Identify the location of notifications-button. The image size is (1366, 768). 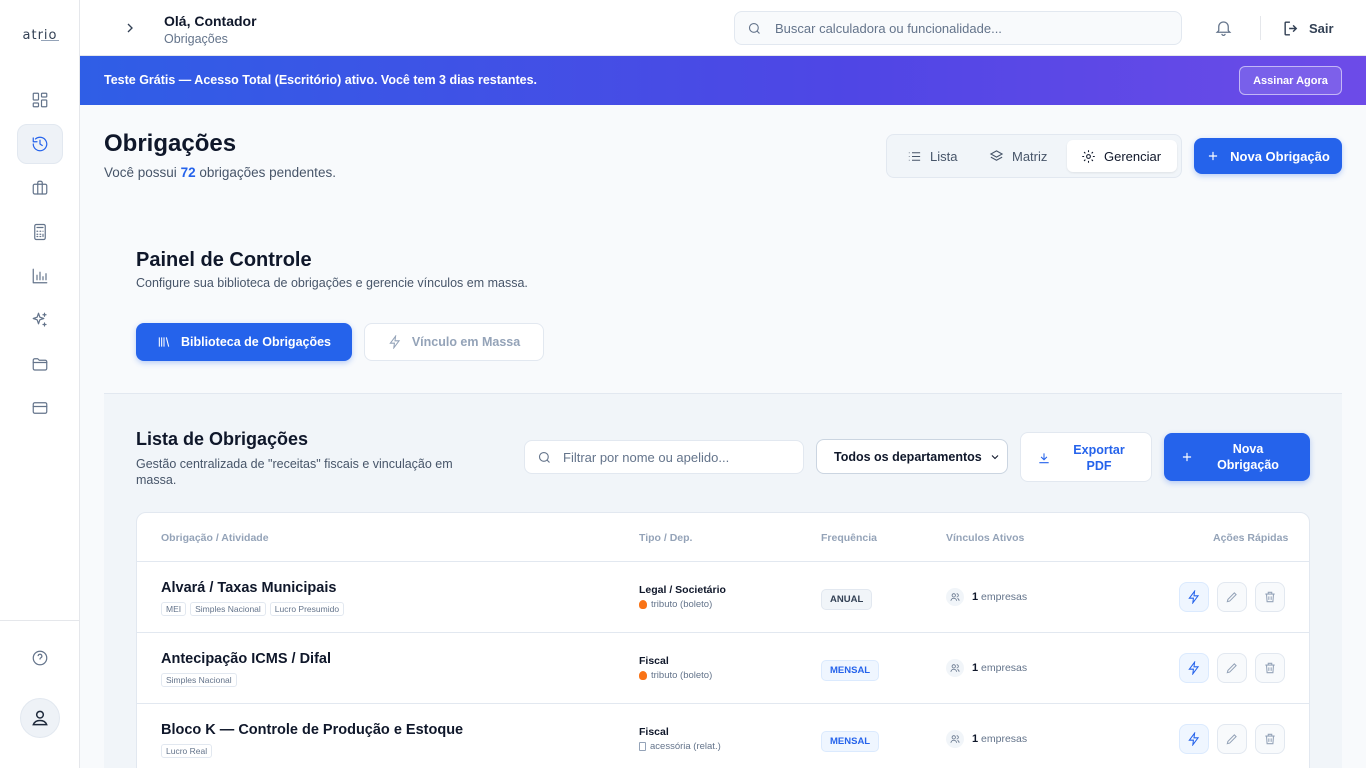
(1224, 28).